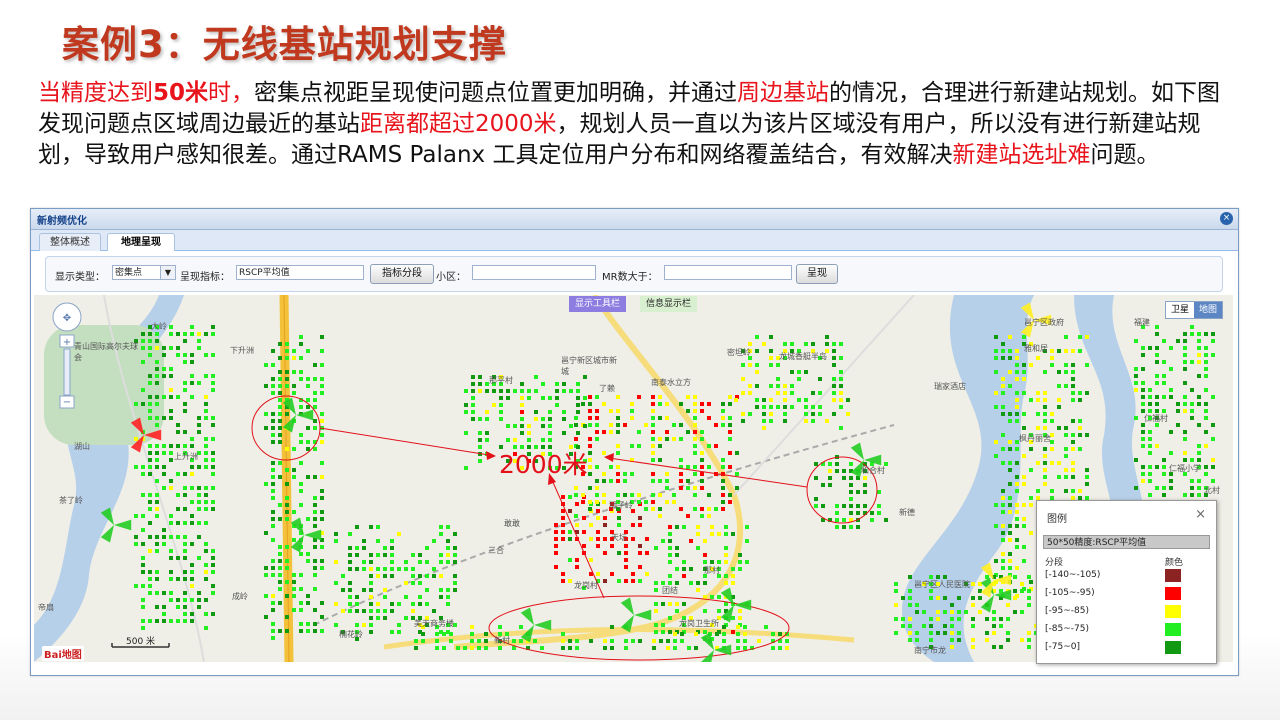 This screenshot has height=720, width=1280. Describe the element at coordinates (817, 274) in the screenshot. I see `render-button: 呈现` at that location.